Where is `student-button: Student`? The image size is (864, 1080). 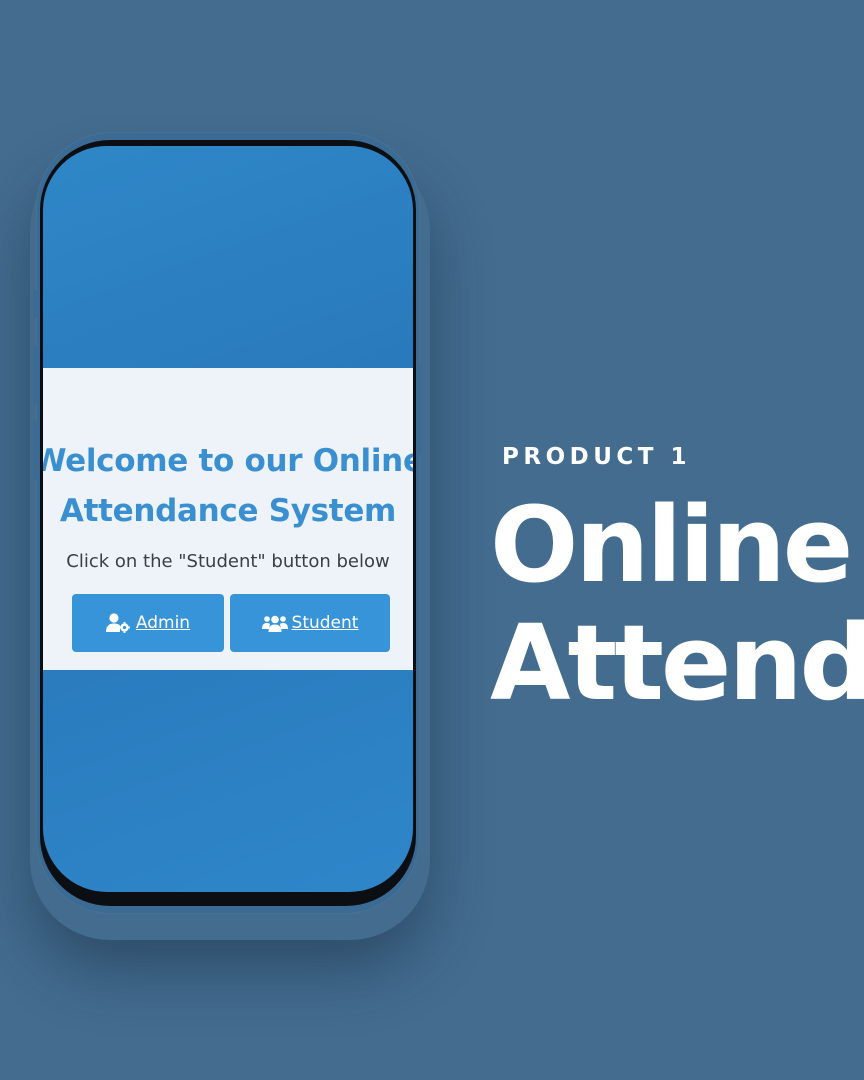
student-button: Student is located at coordinates (310, 623).